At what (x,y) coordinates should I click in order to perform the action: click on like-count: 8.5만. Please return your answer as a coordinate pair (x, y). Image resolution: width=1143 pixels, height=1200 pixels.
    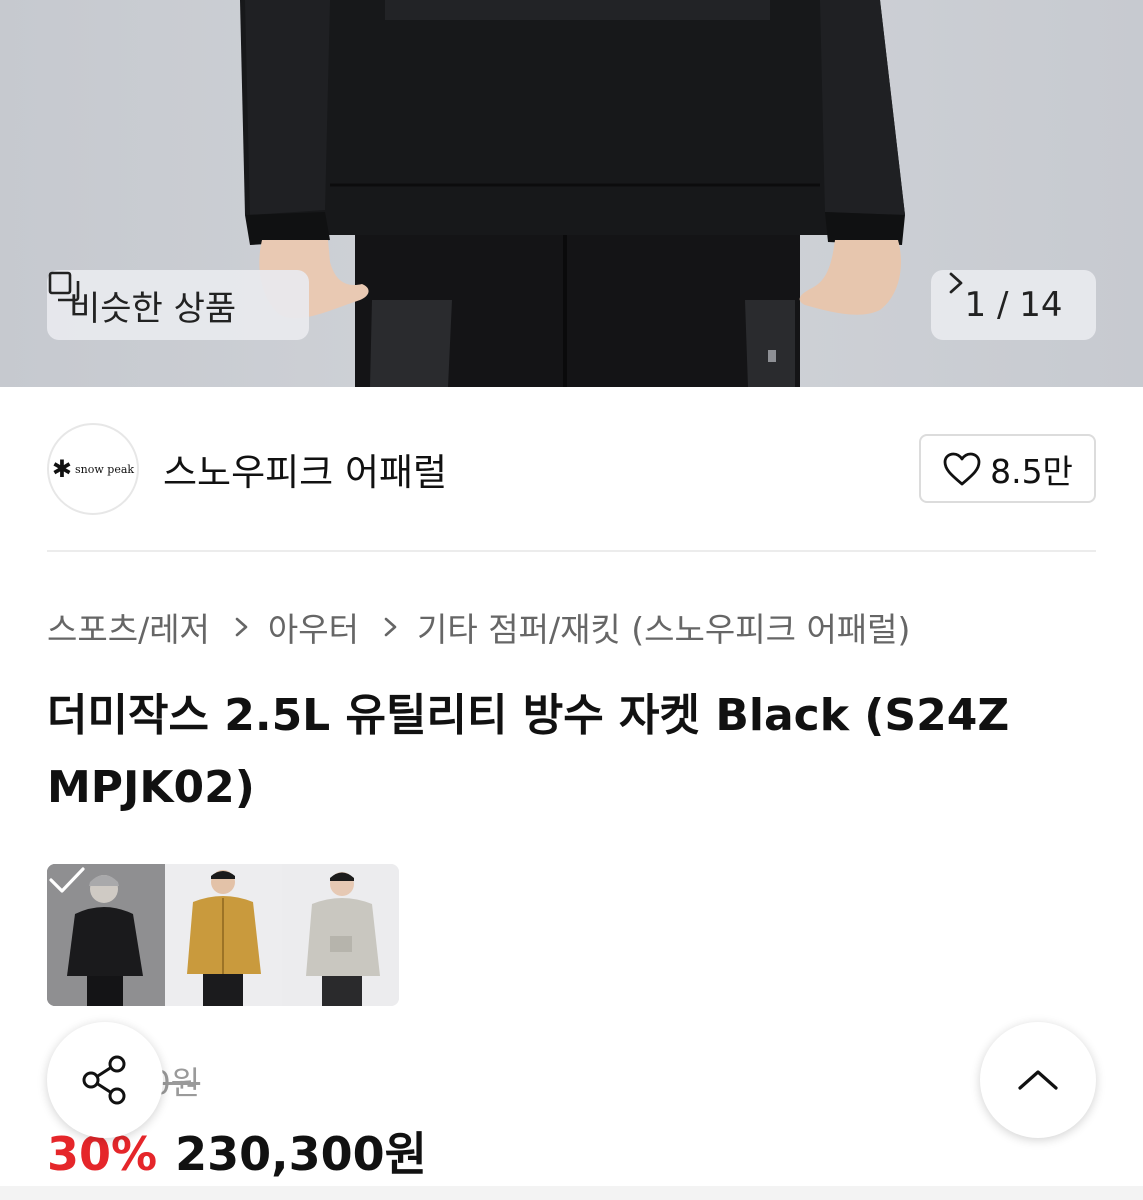
    Looking at the image, I should click on (1031, 471).